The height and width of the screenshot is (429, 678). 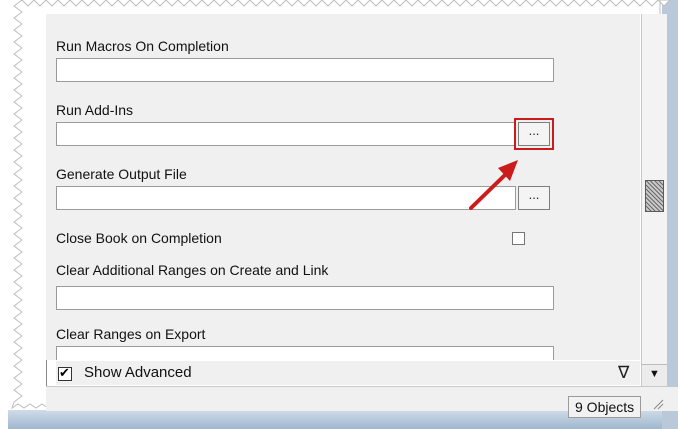 What do you see at coordinates (623, 373) in the screenshot?
I see `filter-icon: ∇` at bounding box center [623, 373].